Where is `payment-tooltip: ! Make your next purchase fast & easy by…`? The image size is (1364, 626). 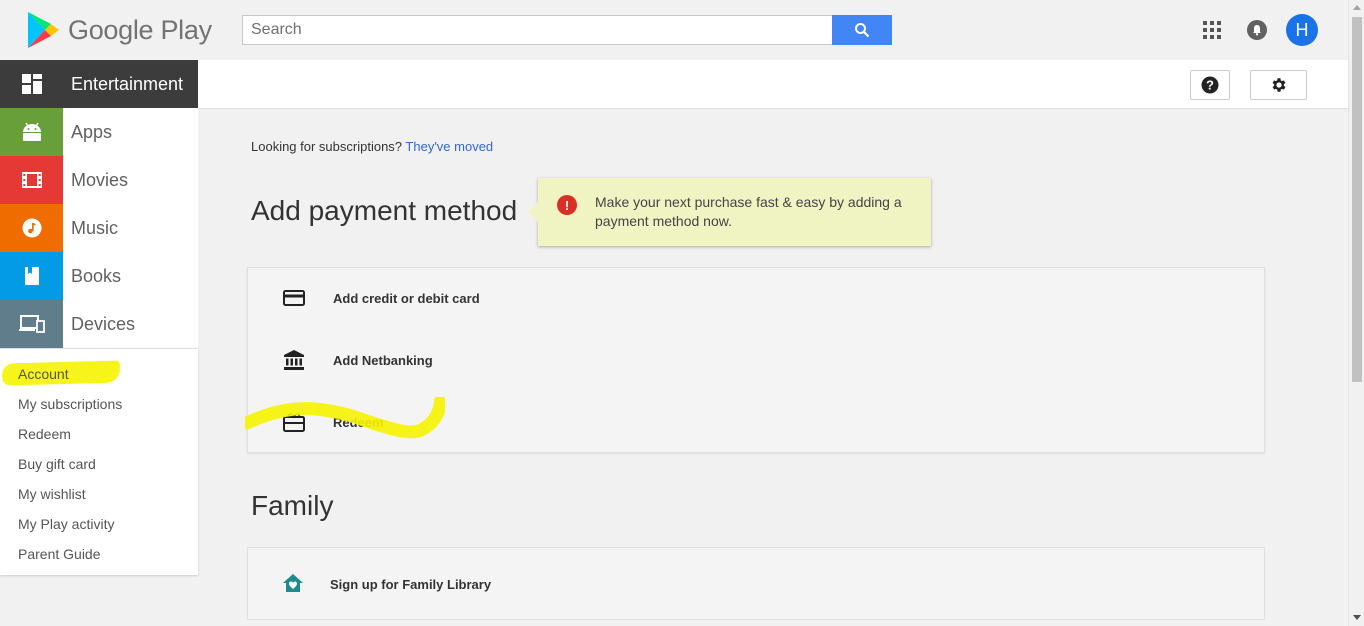
payment-tooltip: ! Make your next purchase fast & easy by… is located at coordinates (729, 212).